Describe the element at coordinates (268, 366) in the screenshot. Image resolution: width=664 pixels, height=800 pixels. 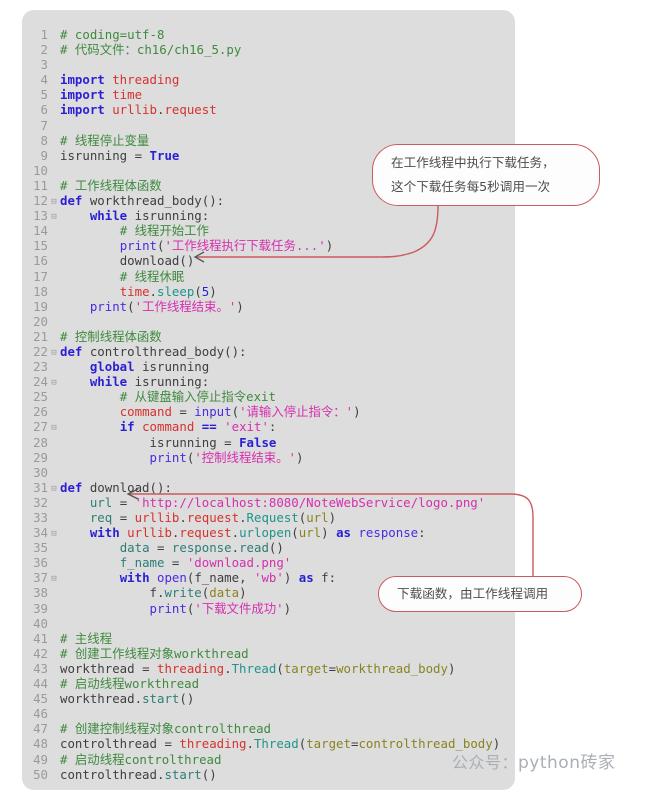
I see `code-line: 23 global isrunning` at that location.